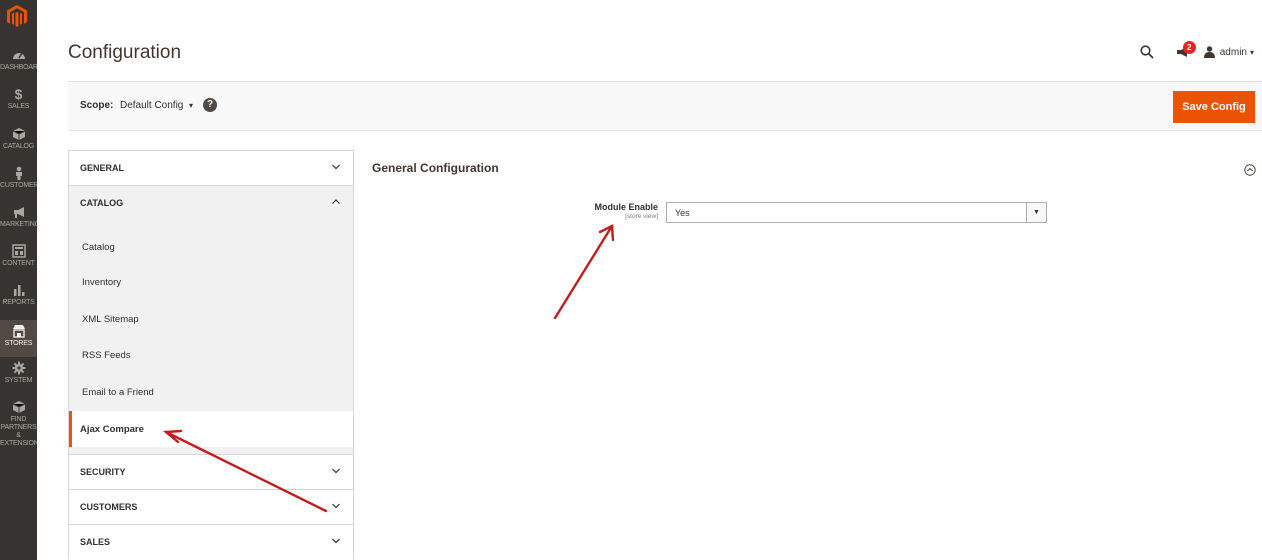 This screenshot has height=560, width=1262. Describe the element at coordinates (211, 471) in the screenshot. I see `tab-security: SECURITY` at that location.